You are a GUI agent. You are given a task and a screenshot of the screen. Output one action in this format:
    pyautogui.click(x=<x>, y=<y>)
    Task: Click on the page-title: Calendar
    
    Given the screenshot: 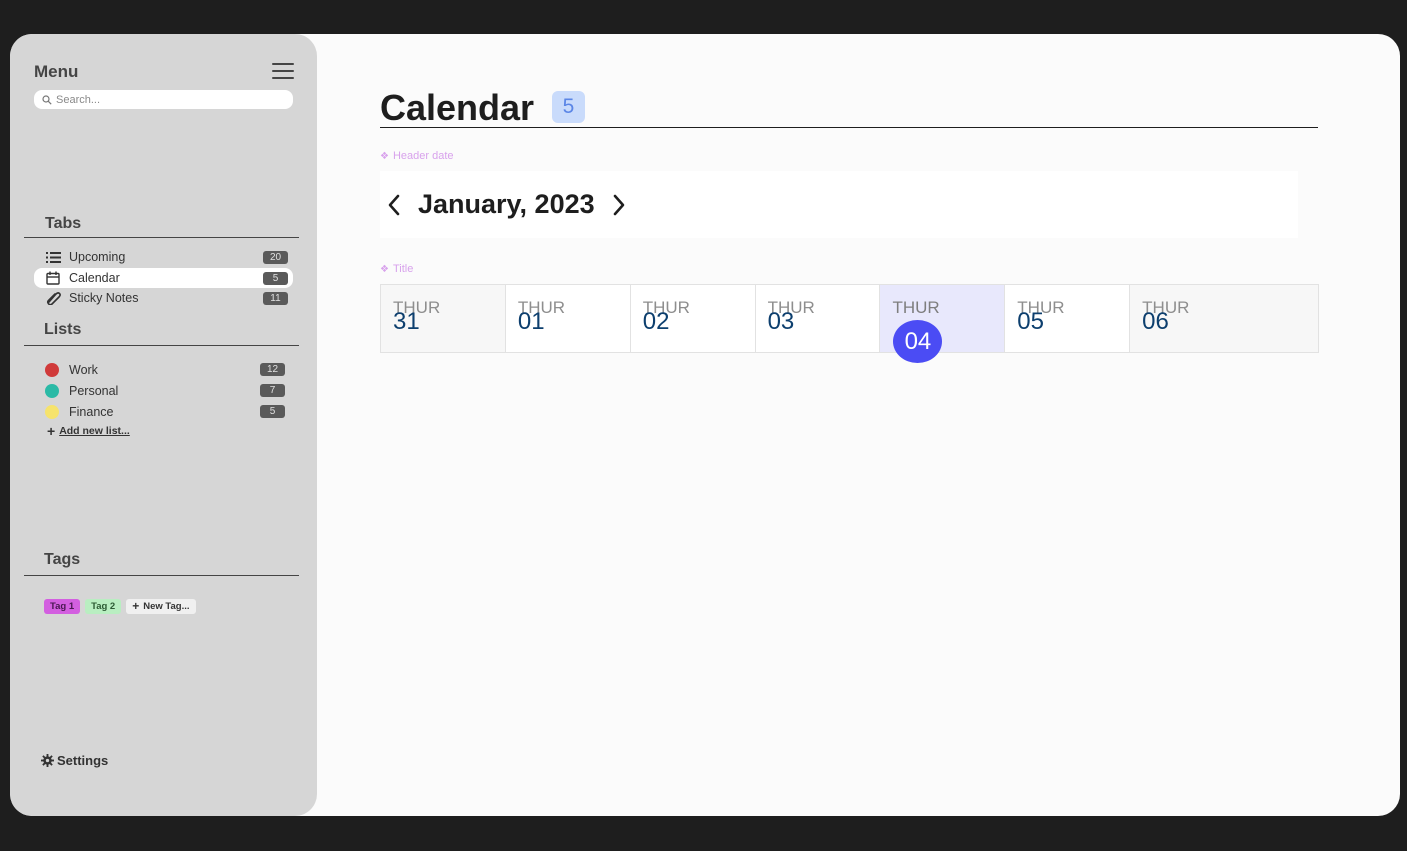 What is the action you would take?
    pyautogui.click(x=457, y=107)
    